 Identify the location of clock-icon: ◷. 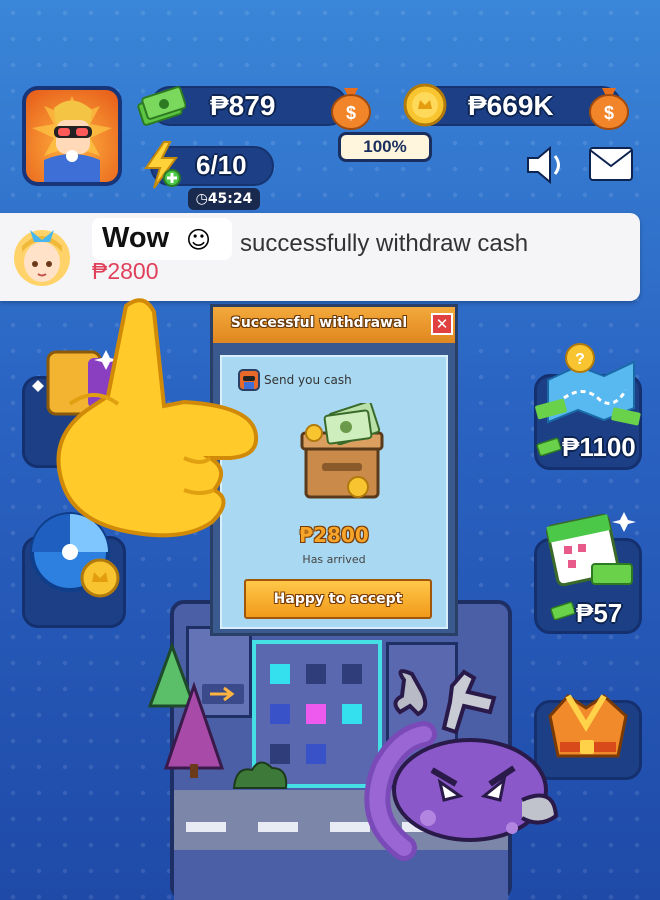
(201, 199).